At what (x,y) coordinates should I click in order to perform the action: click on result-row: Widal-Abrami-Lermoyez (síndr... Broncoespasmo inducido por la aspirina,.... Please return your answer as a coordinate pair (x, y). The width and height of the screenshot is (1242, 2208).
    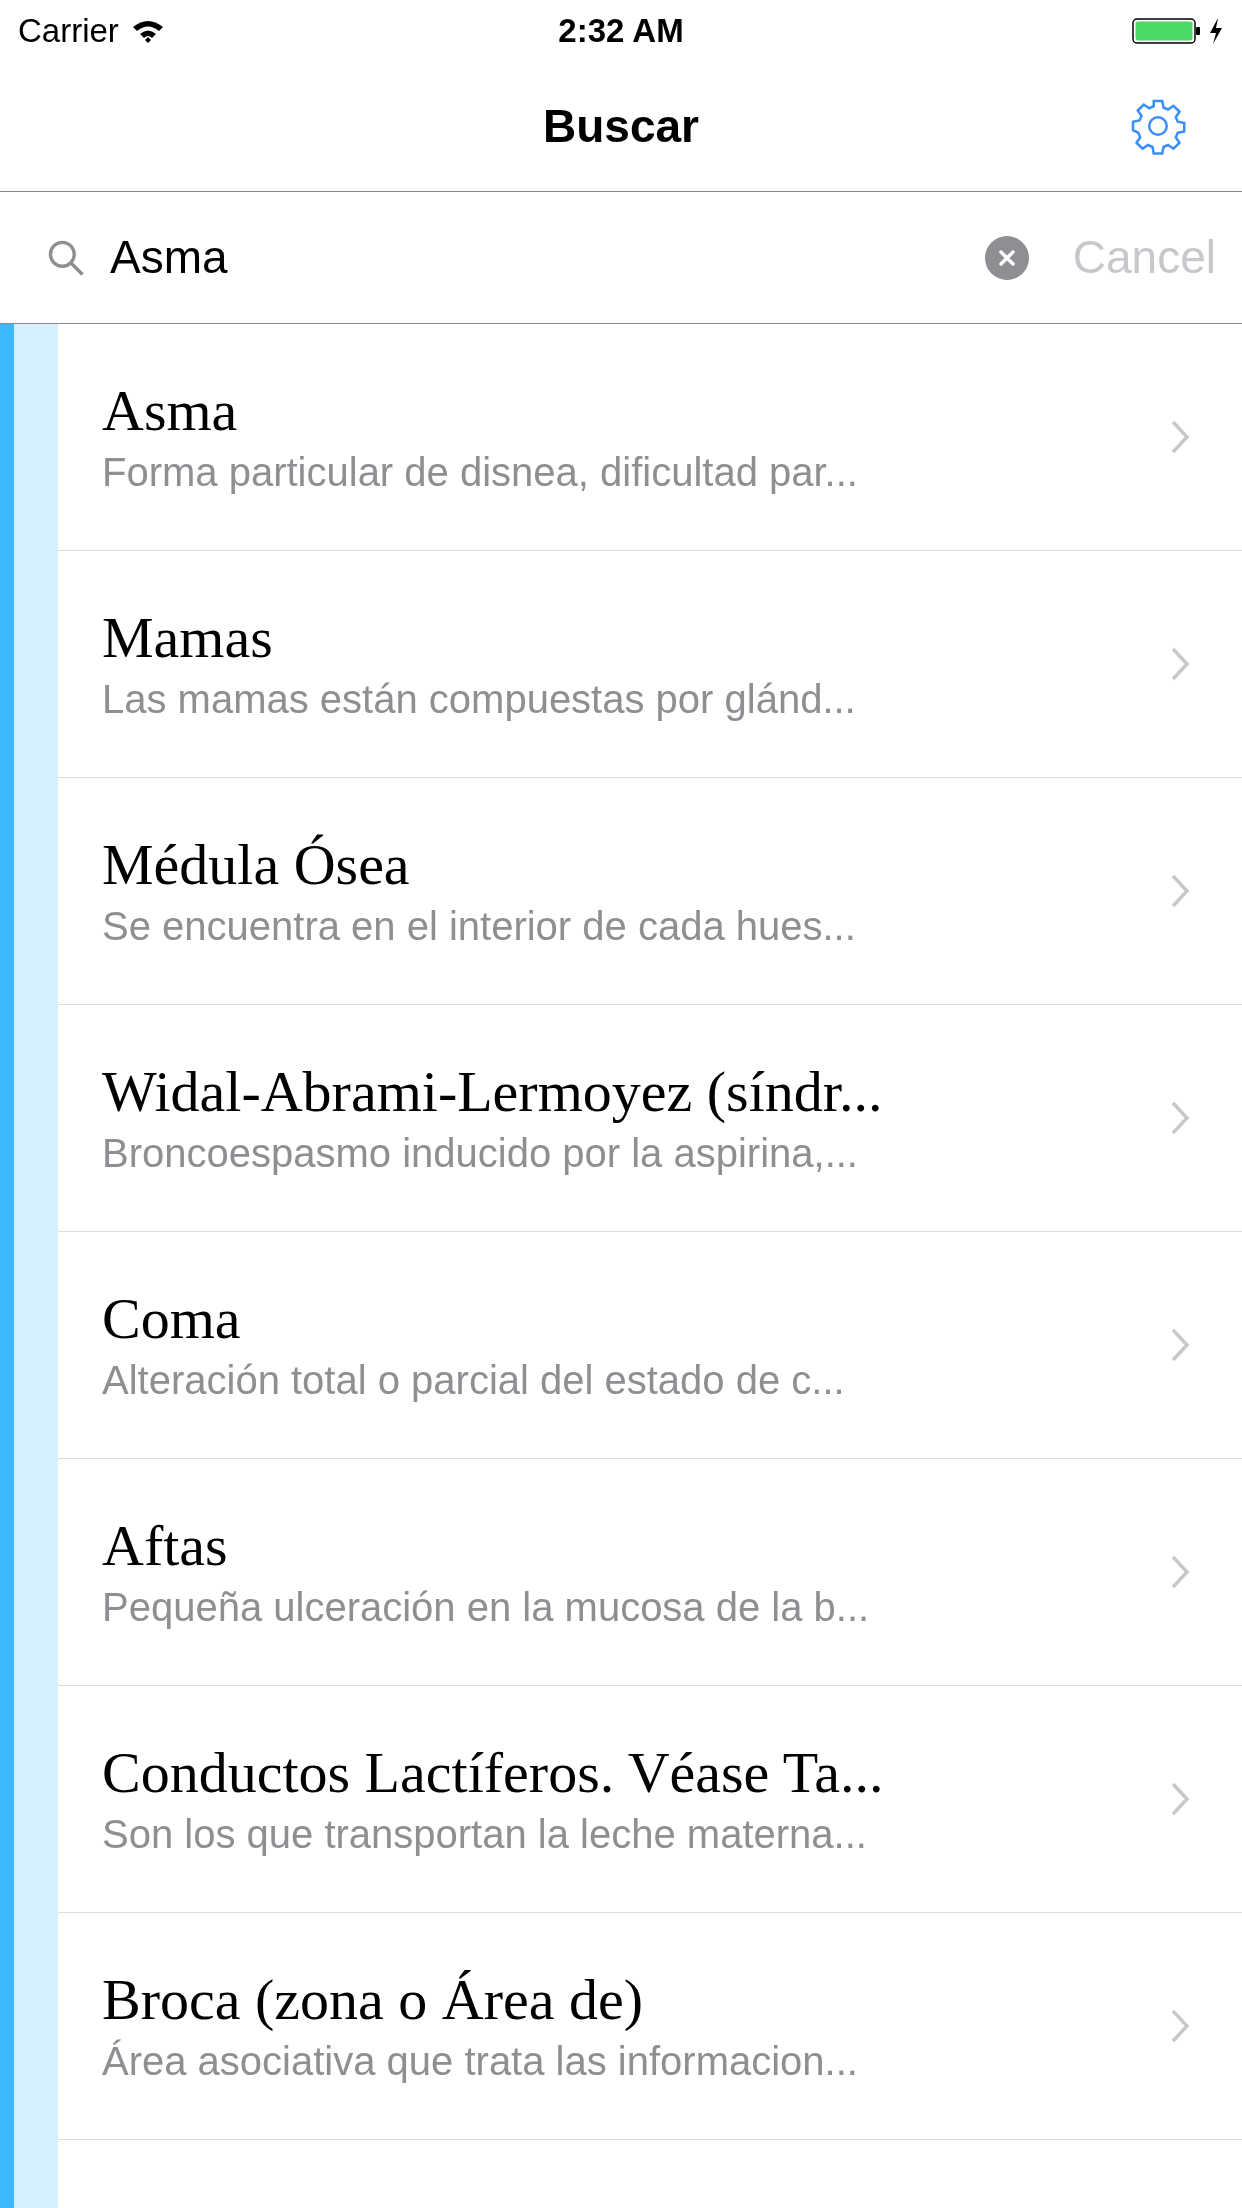
    Looking at the image, I should click on (650, 1118).